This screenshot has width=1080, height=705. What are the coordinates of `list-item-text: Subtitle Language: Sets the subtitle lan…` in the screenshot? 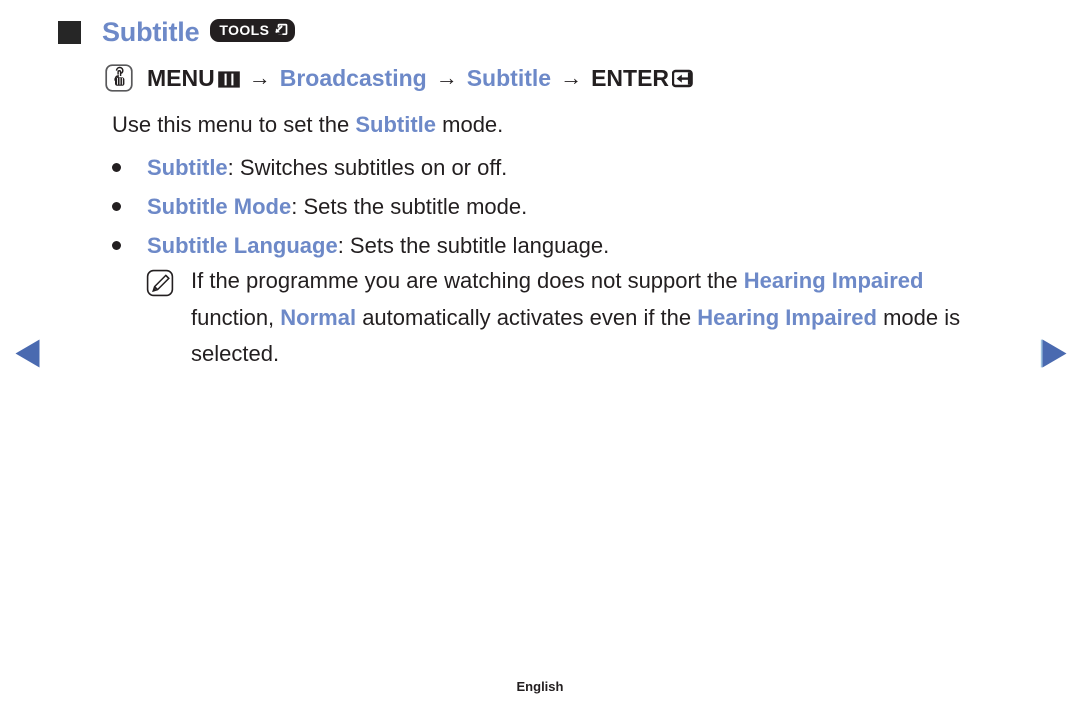 It's located at (378, 245).